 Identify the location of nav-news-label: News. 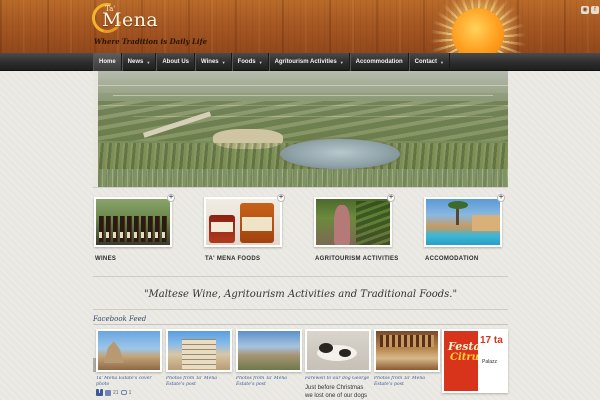
(135, 62).